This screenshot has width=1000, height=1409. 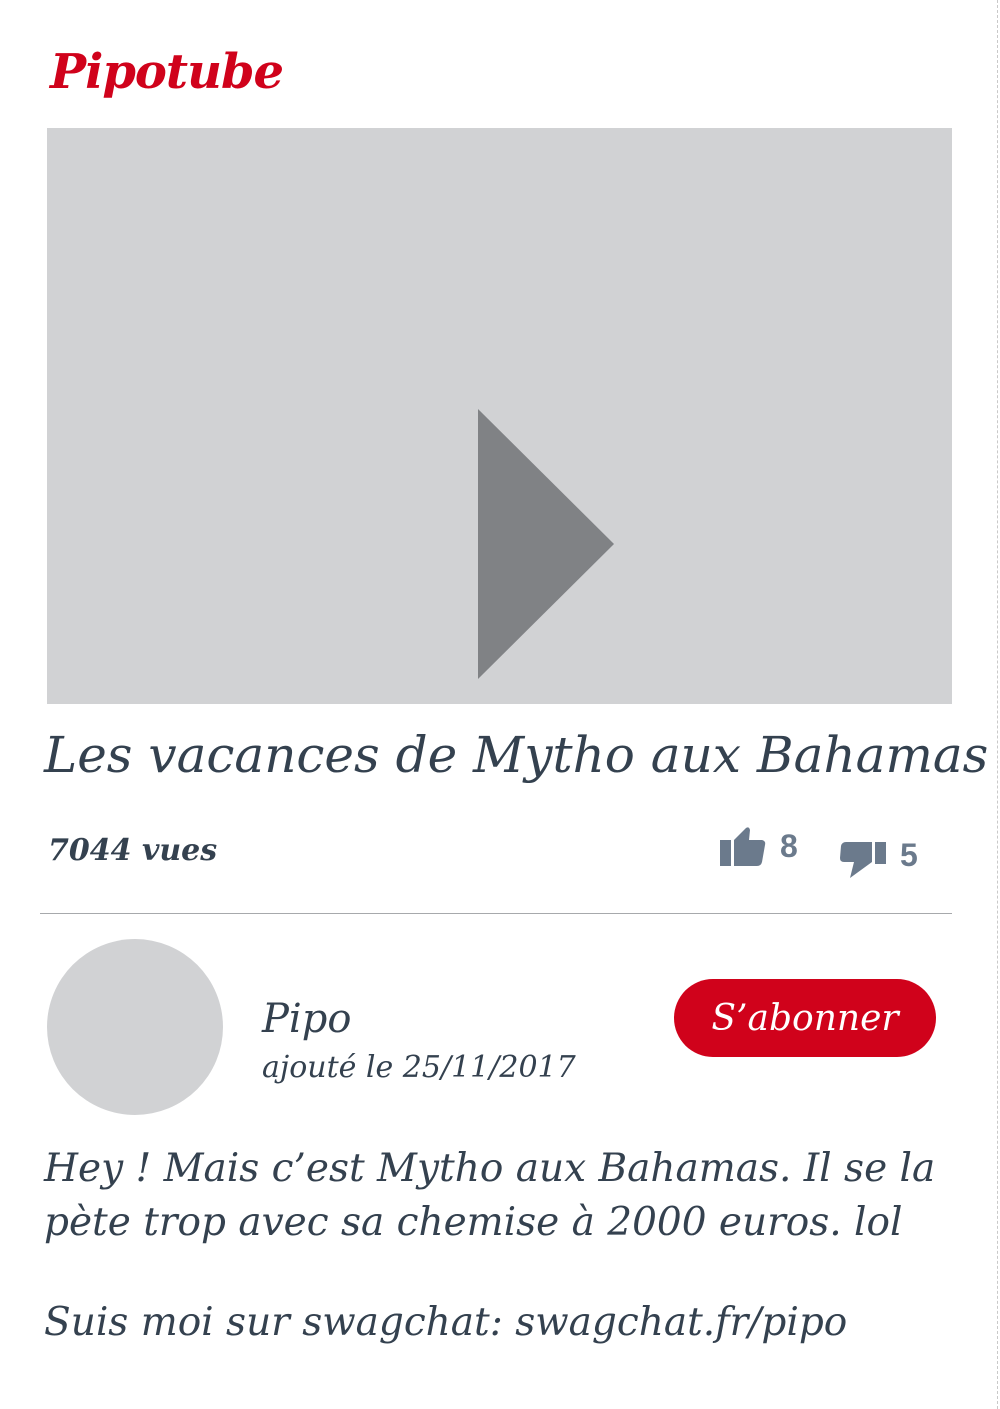 I want to click on like-count: 8, so click(x=789, y=845).